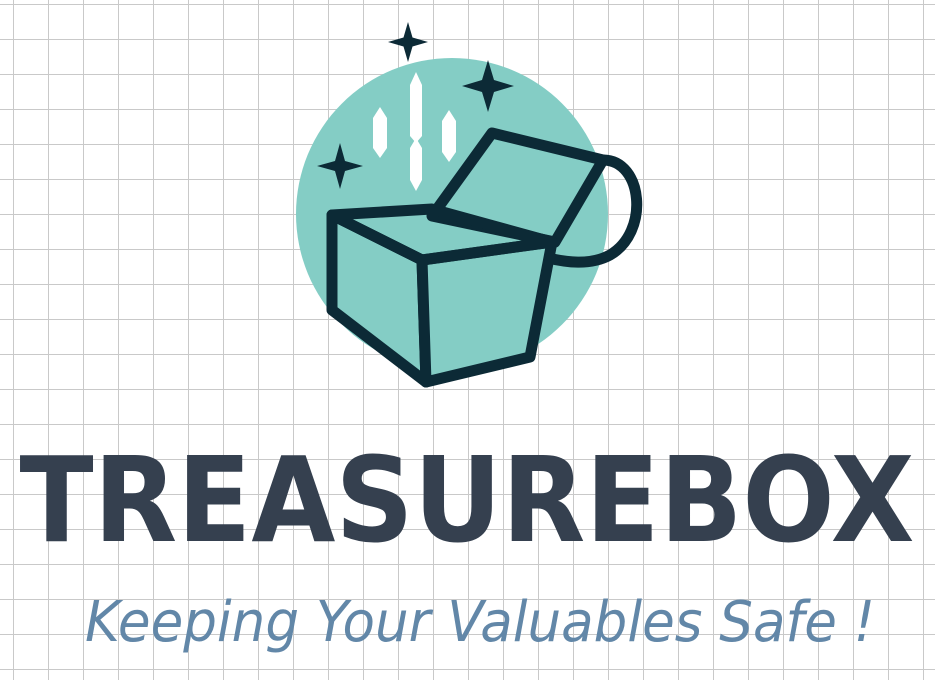  What do you see at coordinates (487, 312) in the screenshot?
I see `chest-side-face` at bounding box center [487, 312].